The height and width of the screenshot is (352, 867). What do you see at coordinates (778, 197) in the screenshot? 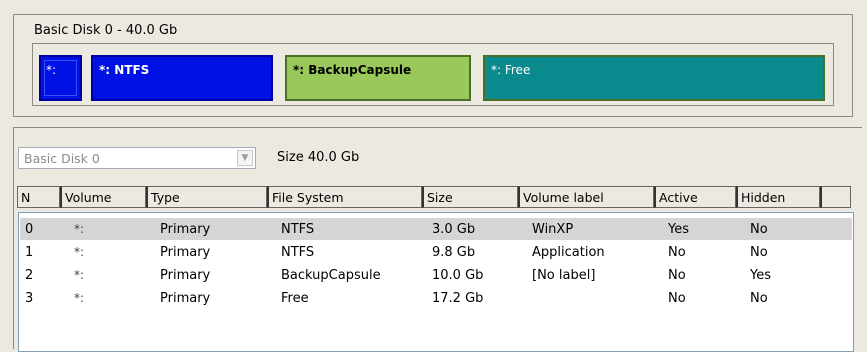
I see `column-header-hidden: Hidden` at bounding box center [778, 197].